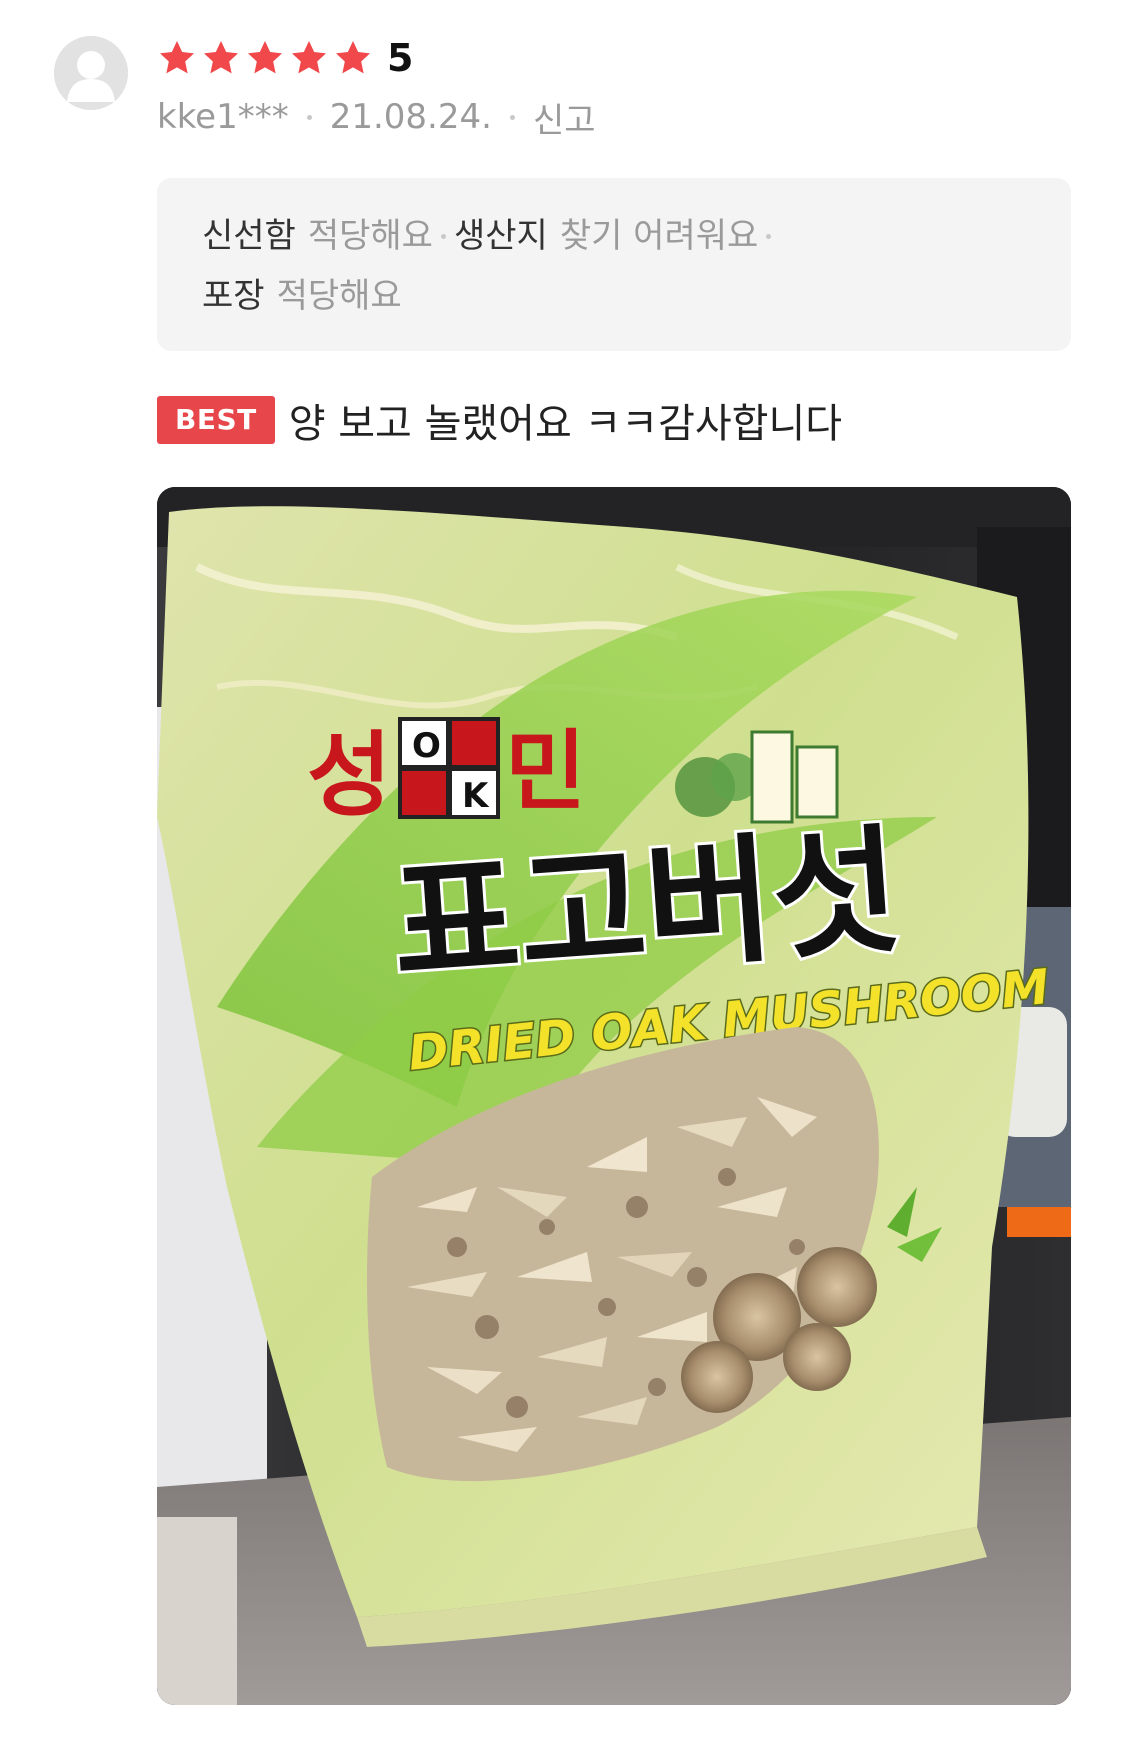 This screenshot has height=1738, width=1125. I want to click on survey-label-freshness: 신선함, so click(249, 236).